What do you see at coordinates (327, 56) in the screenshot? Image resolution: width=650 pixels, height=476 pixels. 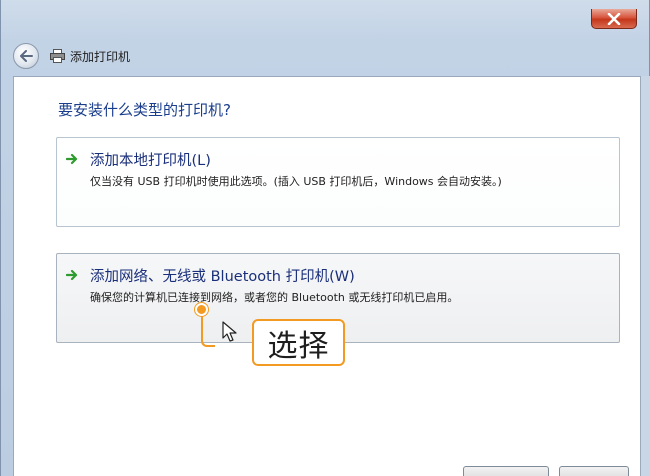 I see `title-bar: 添加打印机` at bounding box center [327, 56].